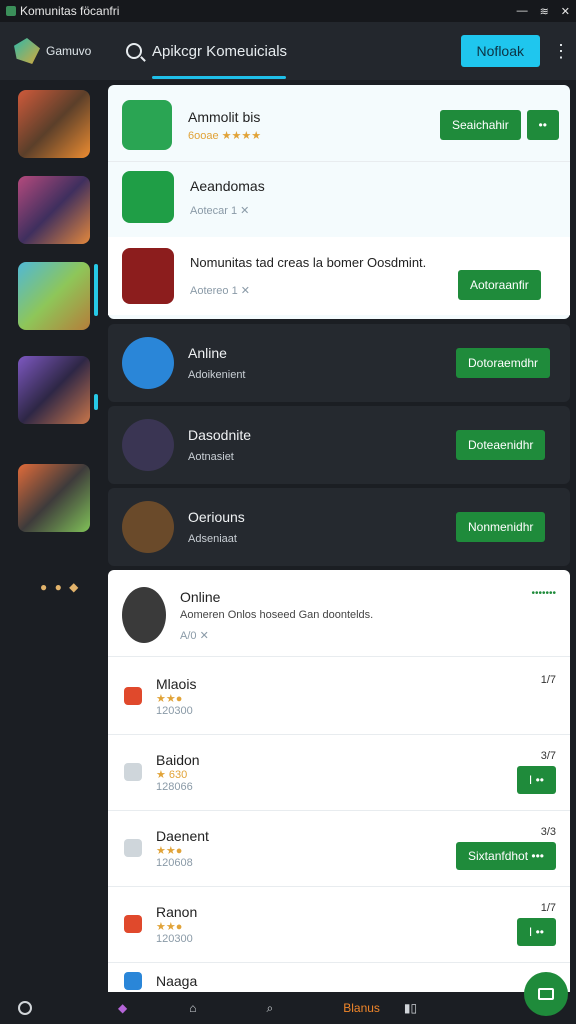 The height and width of the screenshot is (1024, 576). Describe the element at coordinates (148, 527) in the screenshot. I see `app-warrior-icon` at that location.